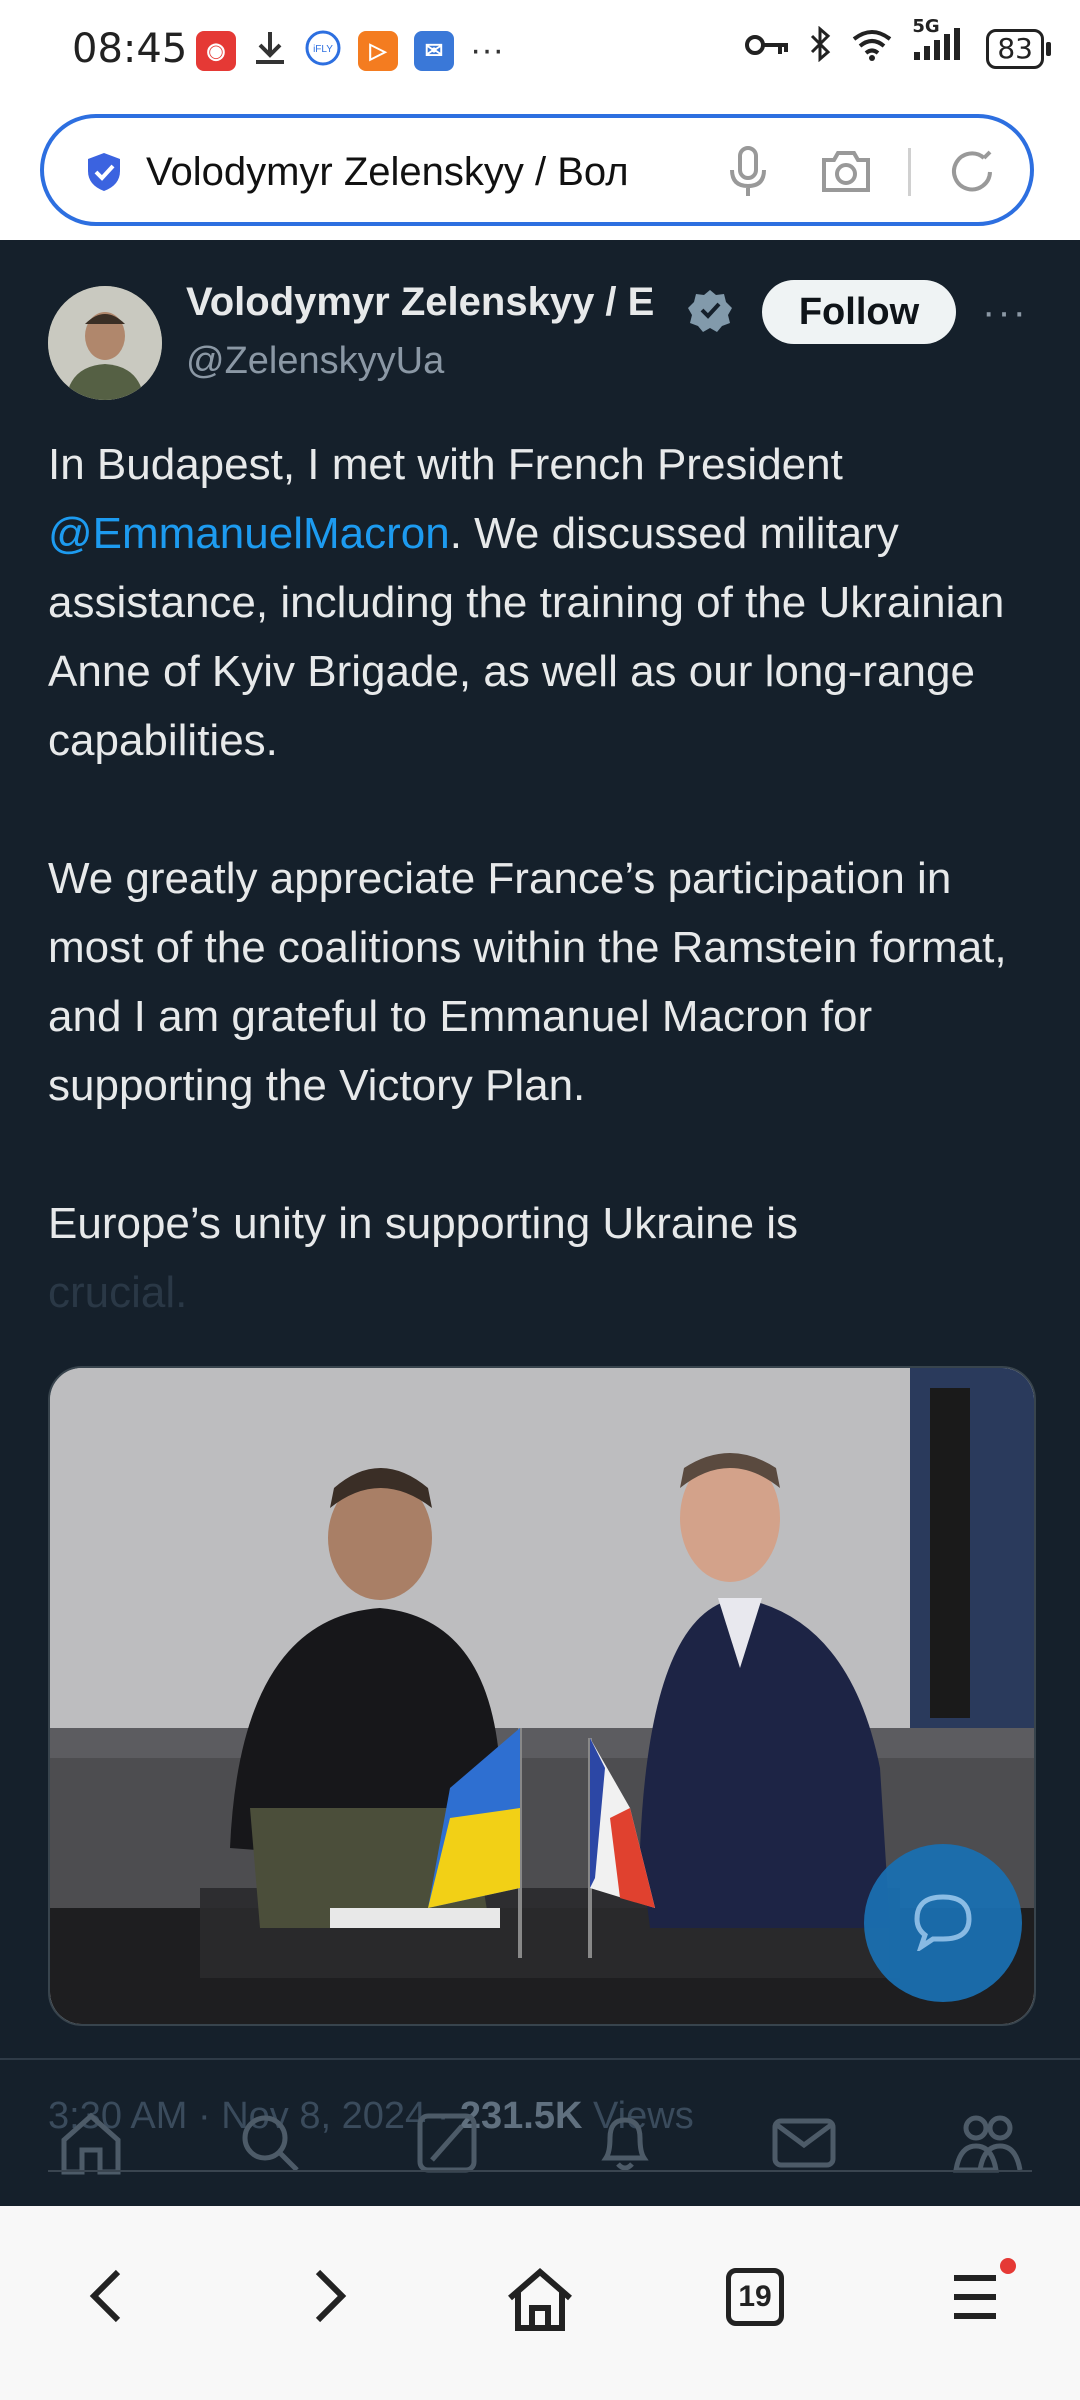  What do you see at coordinates (846, 173) in the screenshot?
I see `camera-icon` at bounding box center [846, 173].